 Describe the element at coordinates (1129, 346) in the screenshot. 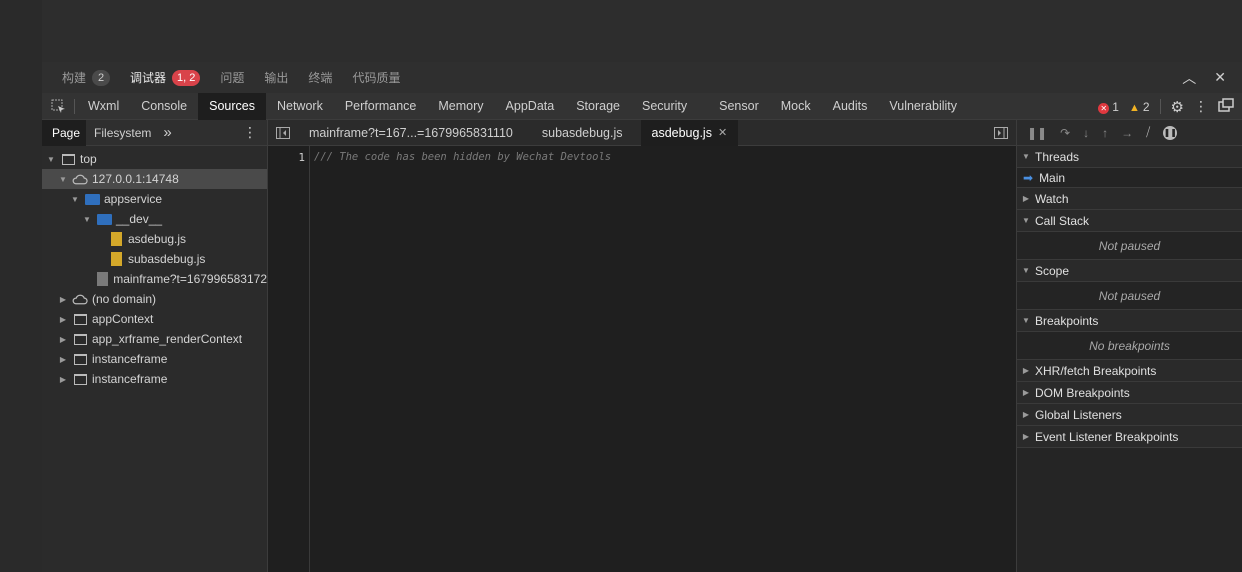

I see `breakpoints-status: No breakpoints` at that location.